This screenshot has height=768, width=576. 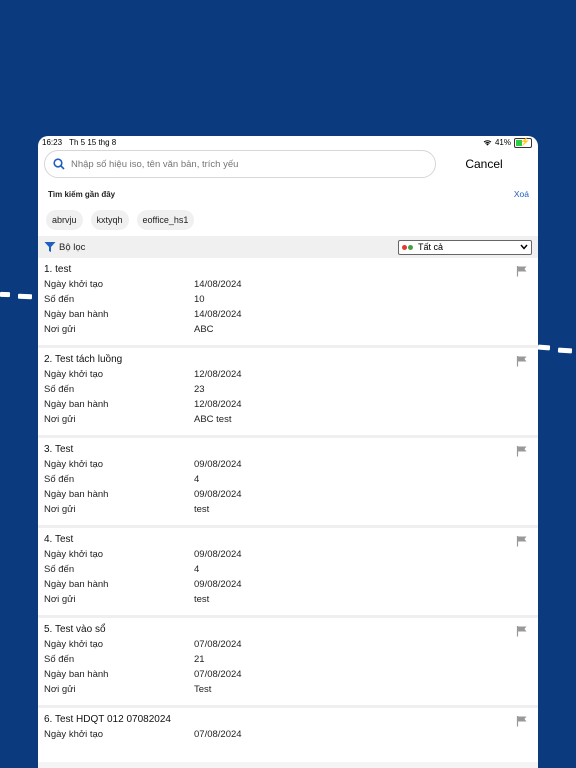 I want to click on filter-bar: Bộ lọc Tất cả, so click(x=288, y=247).